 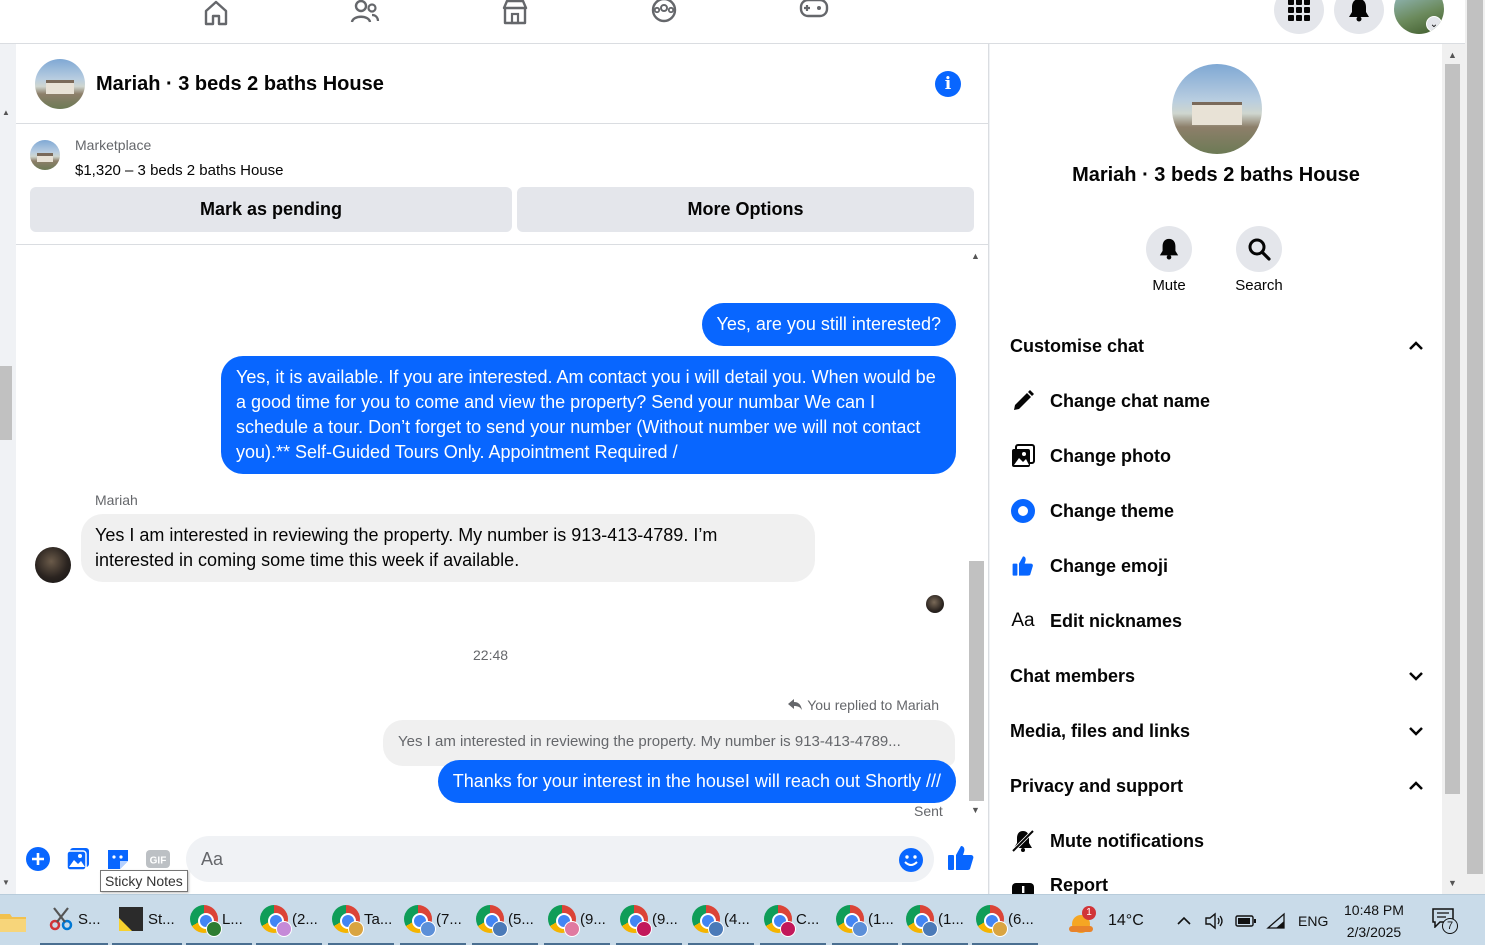 What do you see at coordinates (158, 859) in the screenshot?
I see `gif-icon: GIF` at bounding box center [158, 859].